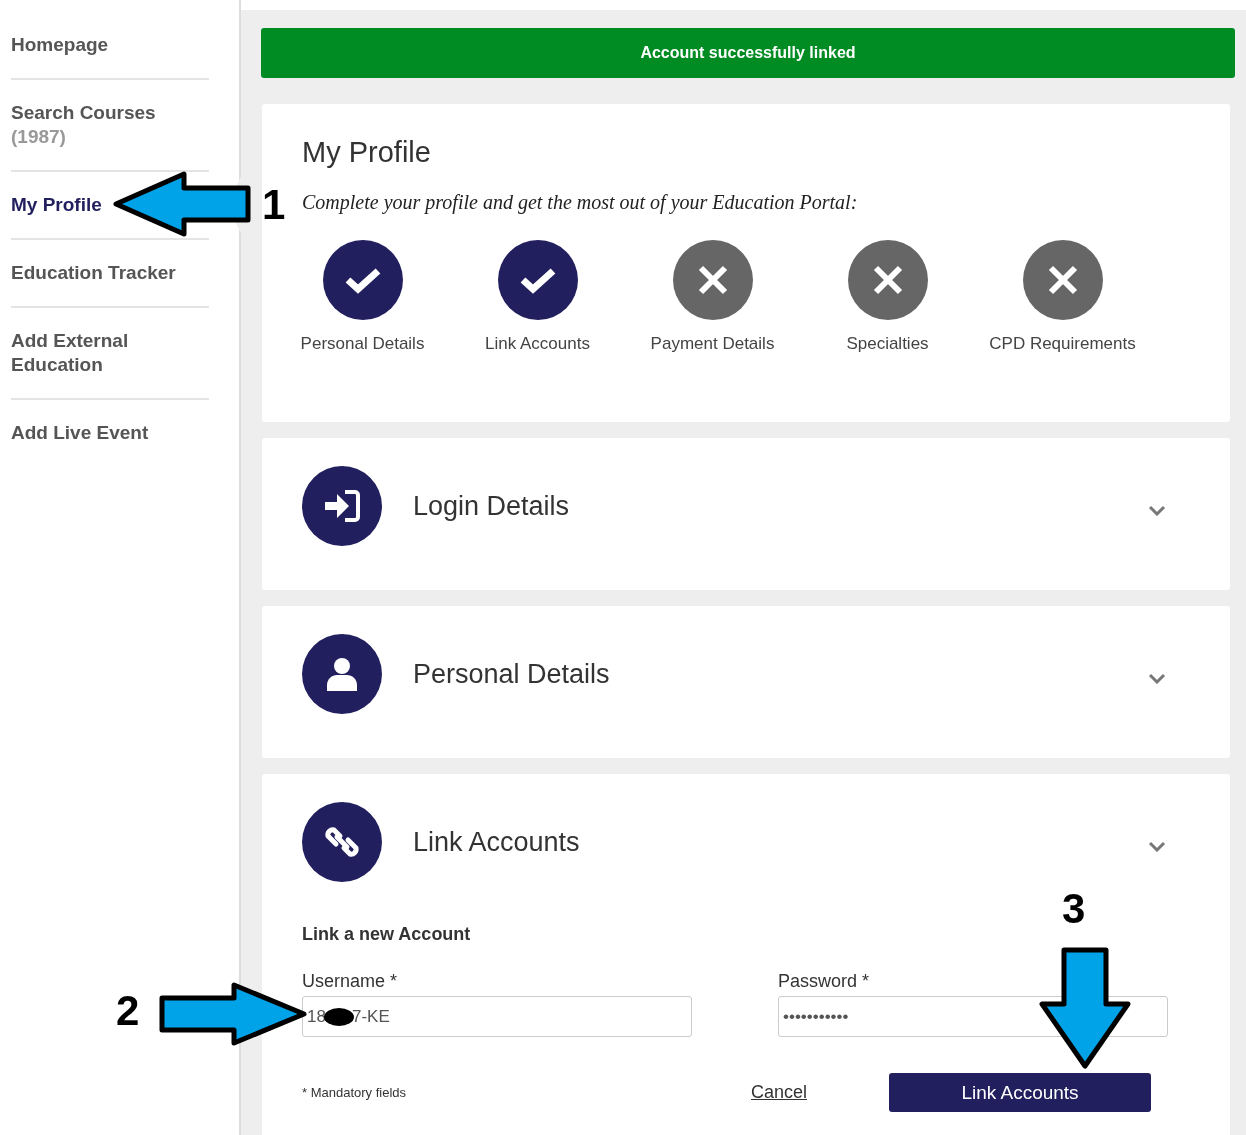  Describe the element at coordinates (497, 1016) in the screenshot. I see `input-field: 18 7-KE` at that location.